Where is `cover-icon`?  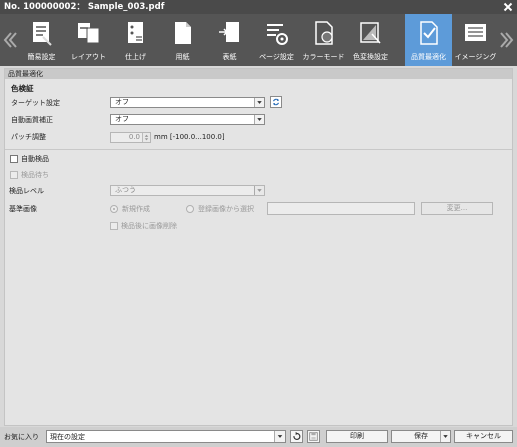
cover-icon is located at coordinates (229, 32).